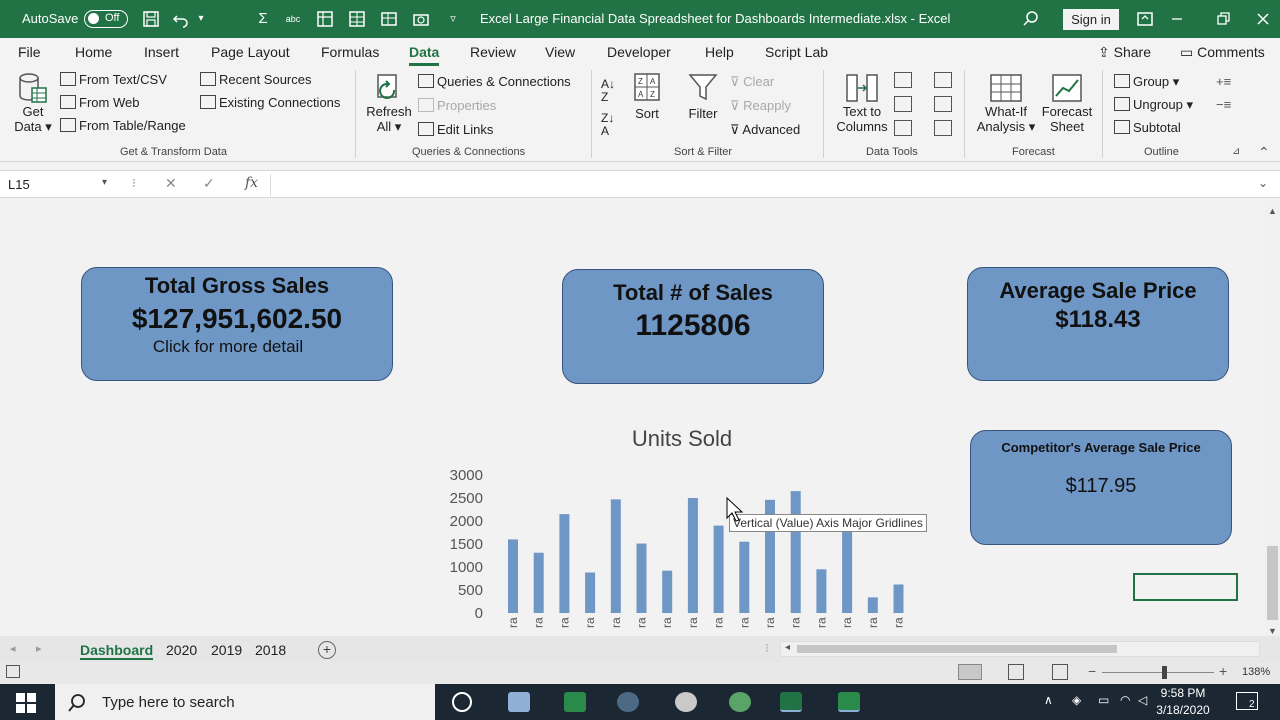 The image size is (1280, 720). Describe the element at coordinates (13, 671) in the screenshot. I see `macro-record-icon` at that location.